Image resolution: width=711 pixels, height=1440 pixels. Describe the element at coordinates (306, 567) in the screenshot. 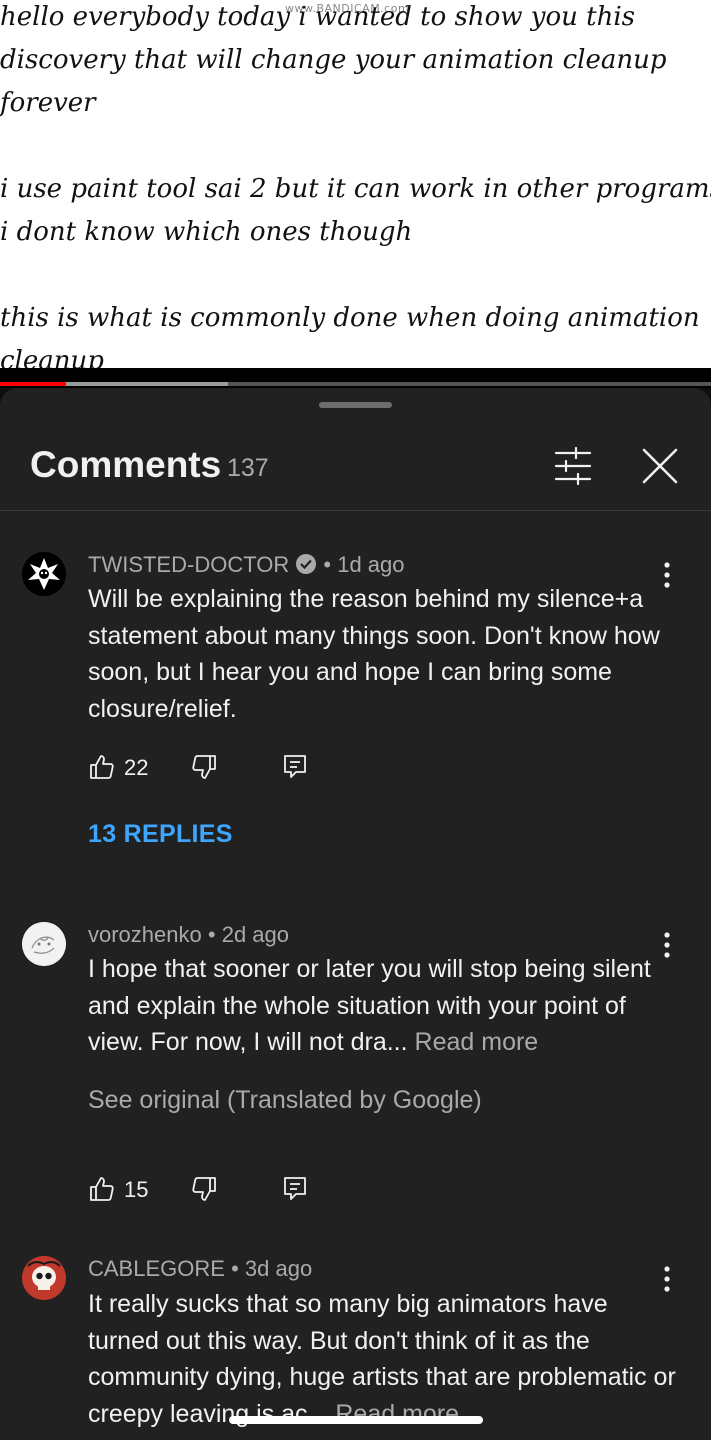

I see `verified-check-icon` at that location.